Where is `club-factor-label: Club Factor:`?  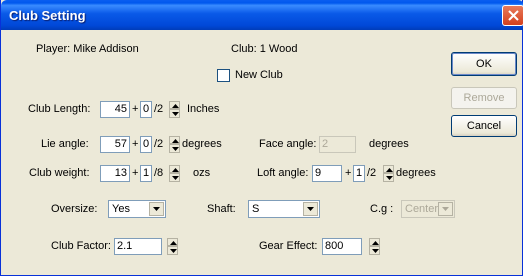 club-factor-label: Club Factor: is located at coordinates (81, 246).